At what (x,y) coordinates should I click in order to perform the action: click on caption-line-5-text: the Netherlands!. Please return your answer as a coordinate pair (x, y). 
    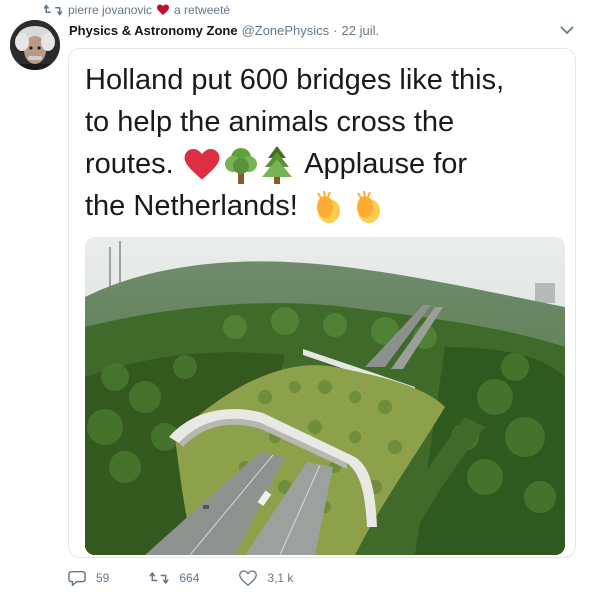
    Looking at the image, I should click on (191, 206).